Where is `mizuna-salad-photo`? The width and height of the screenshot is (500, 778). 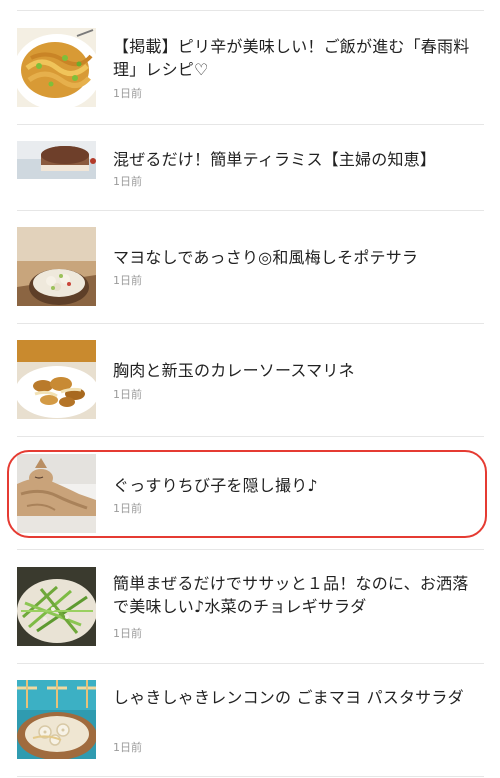 mizuna-salad-photo is located at coordinates (56, 606).